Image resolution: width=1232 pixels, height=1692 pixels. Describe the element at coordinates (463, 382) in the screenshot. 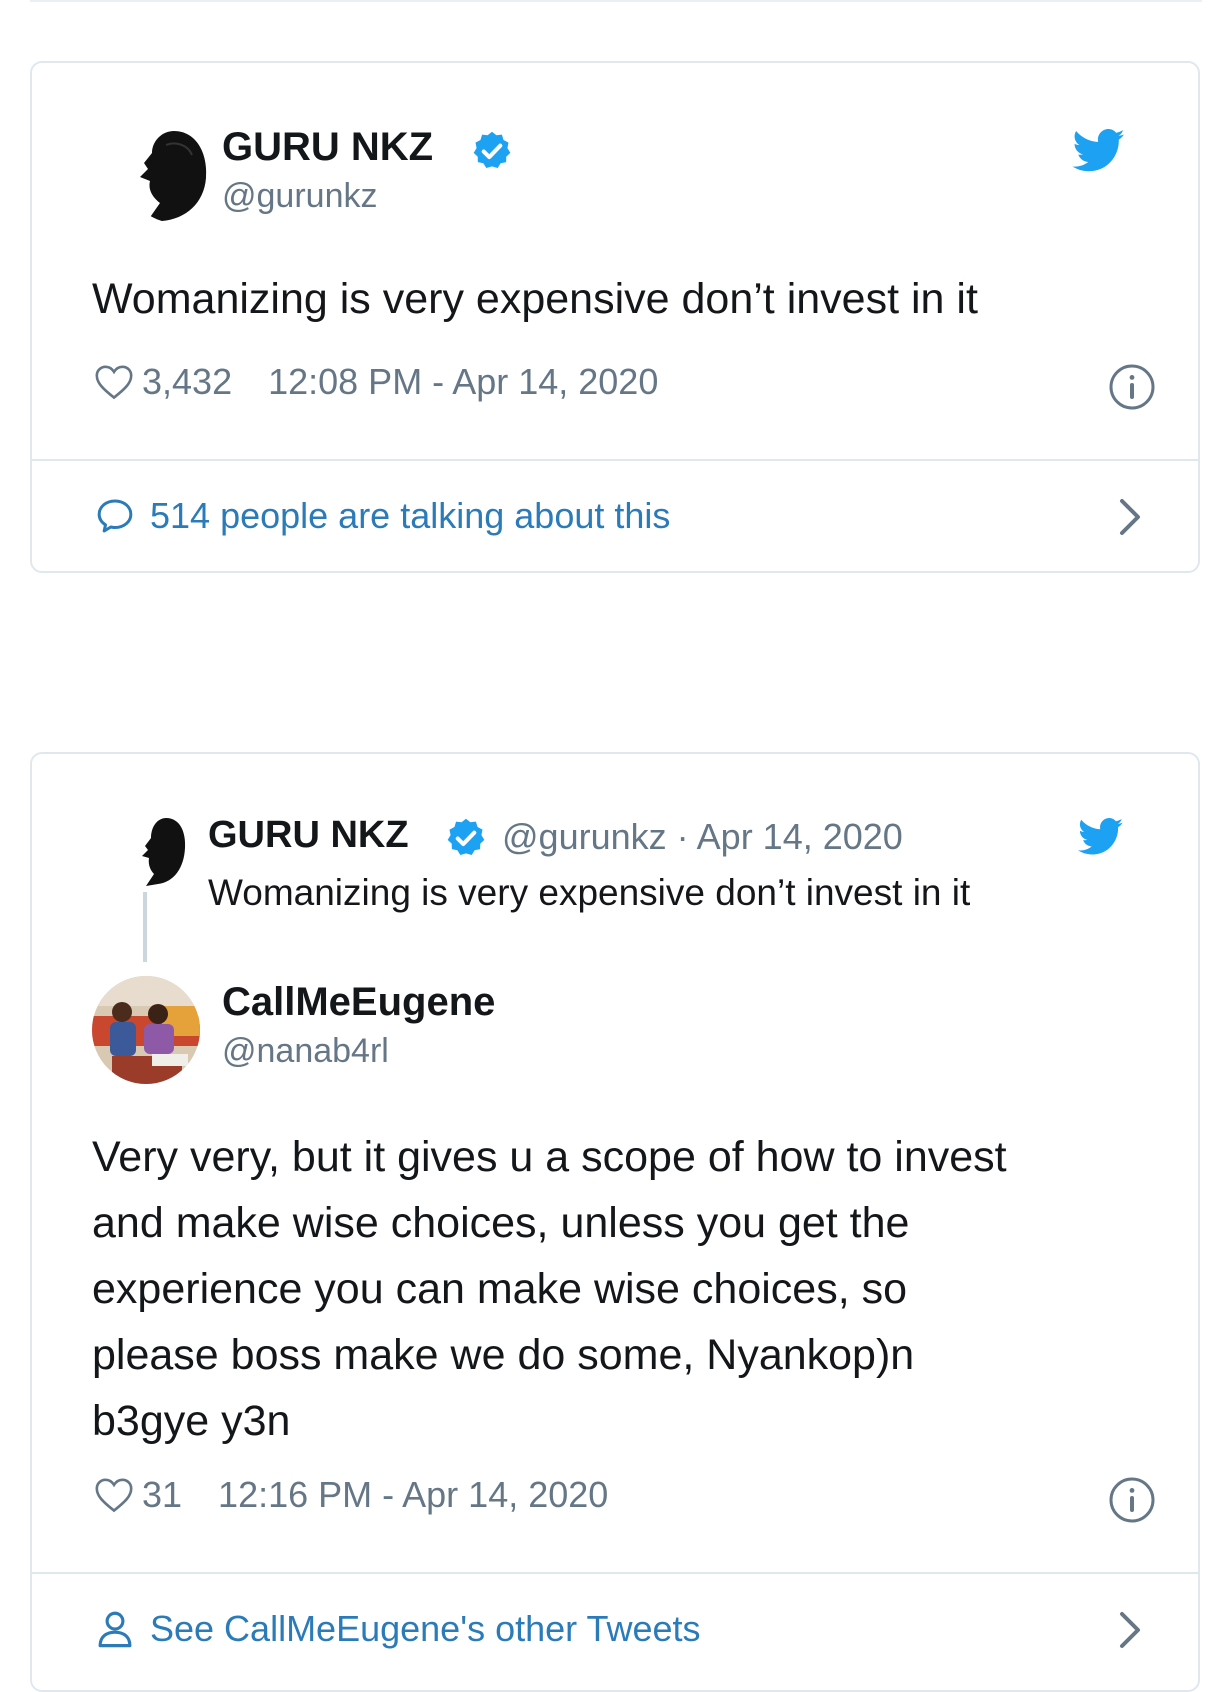

I see `timestamp: 12:08 PM - Apr 14, 2020` at that location.